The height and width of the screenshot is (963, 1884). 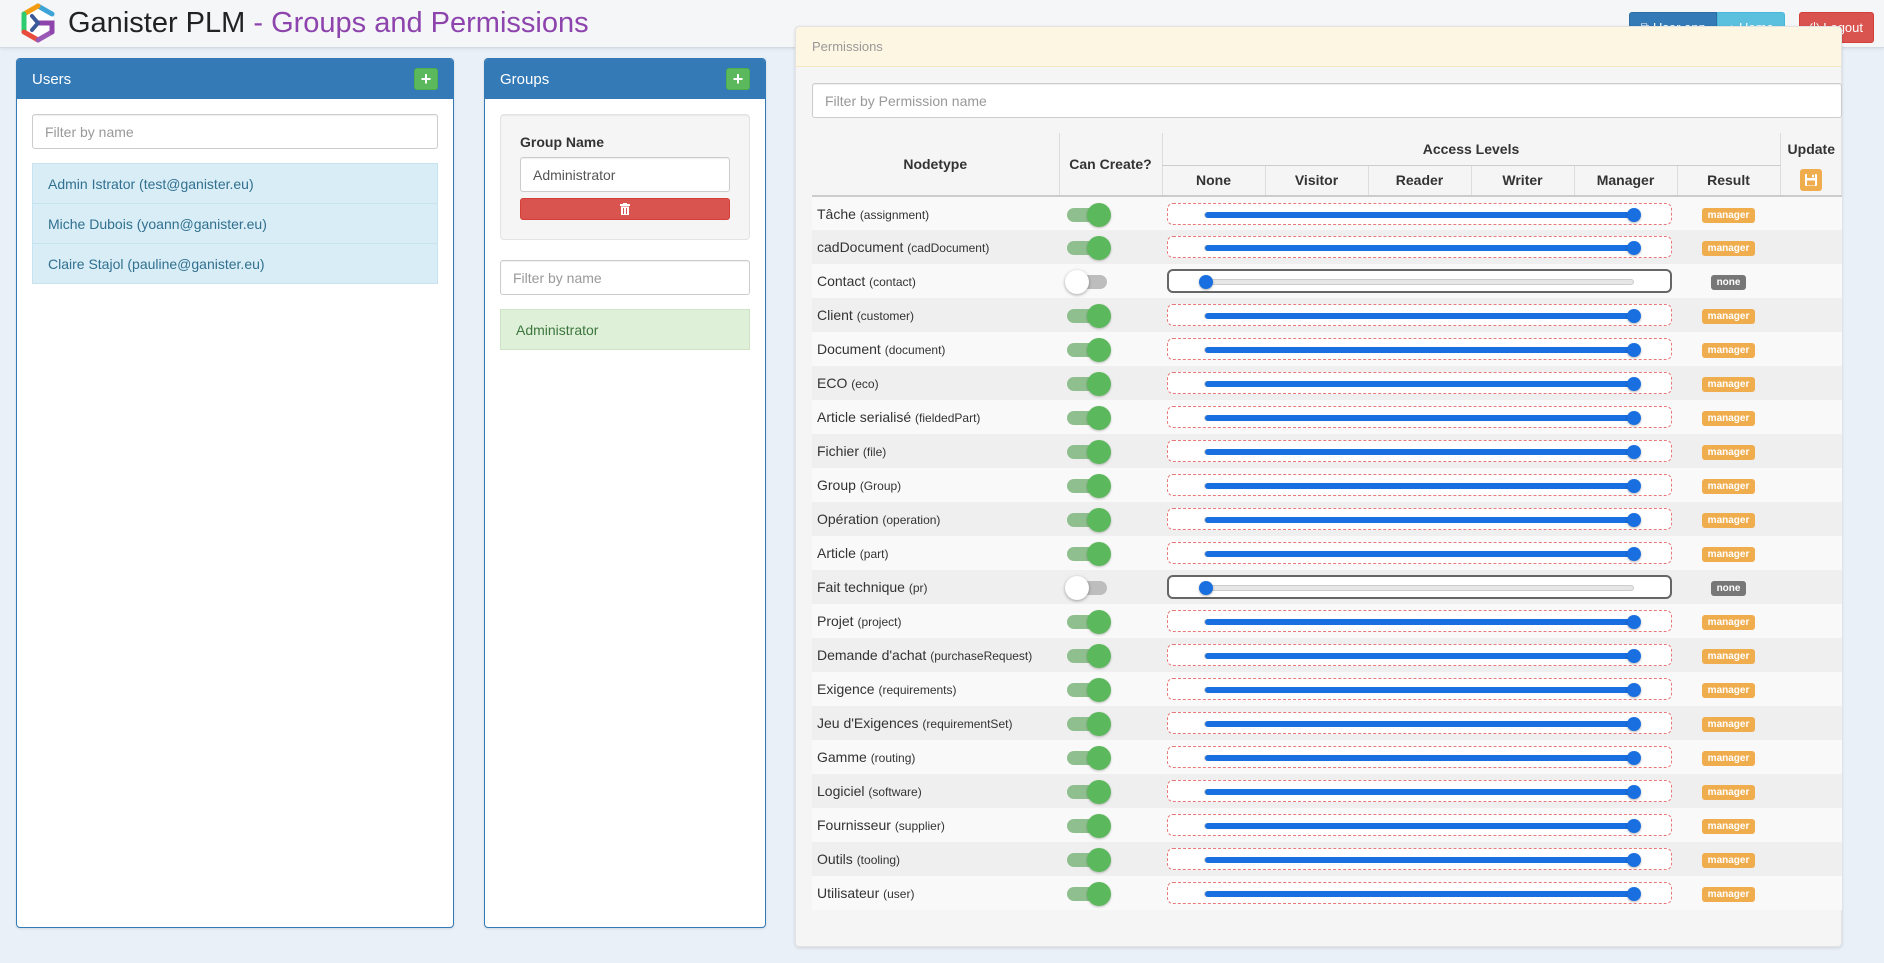 What do you see at coordinates (328, 23) in the screenshot?
I see `page-title: Ganister PLM - Groups and Permissions` at bounding box center [328, 23].